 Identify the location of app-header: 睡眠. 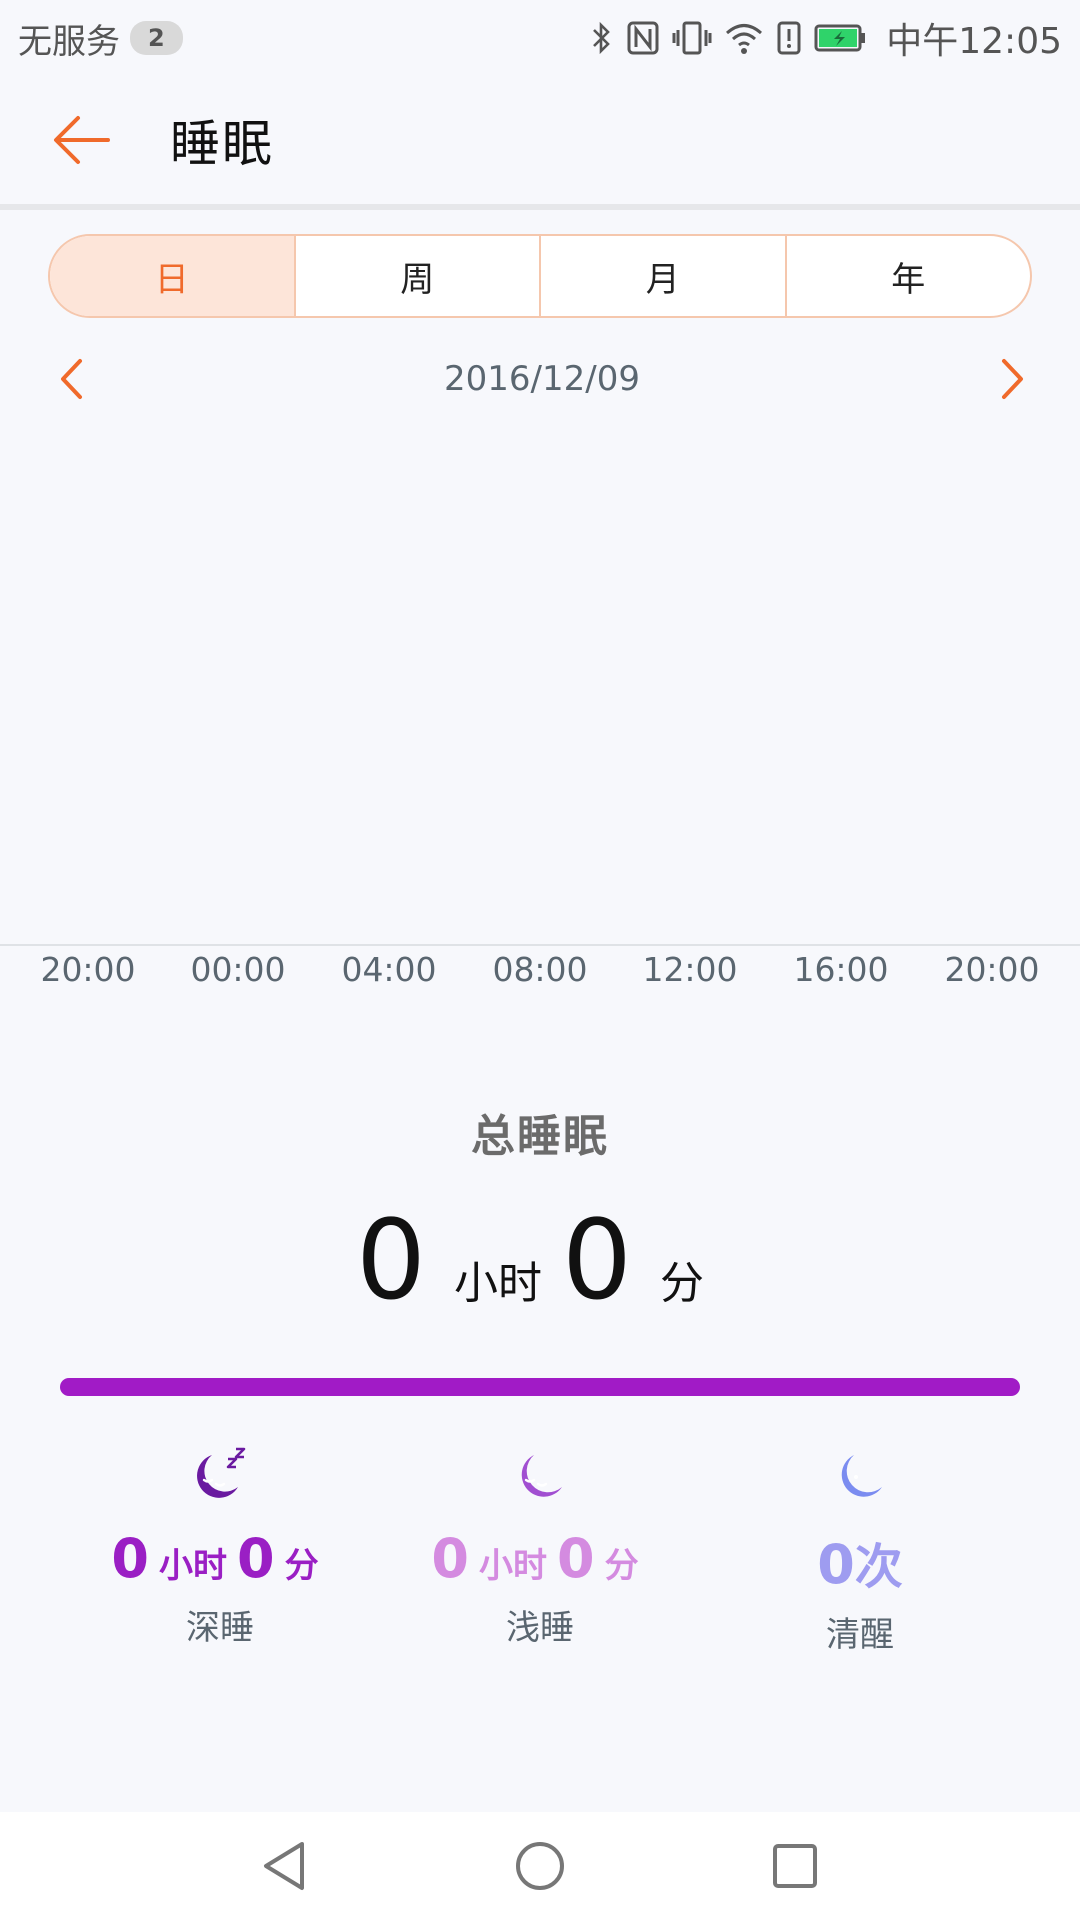
(540, 143).